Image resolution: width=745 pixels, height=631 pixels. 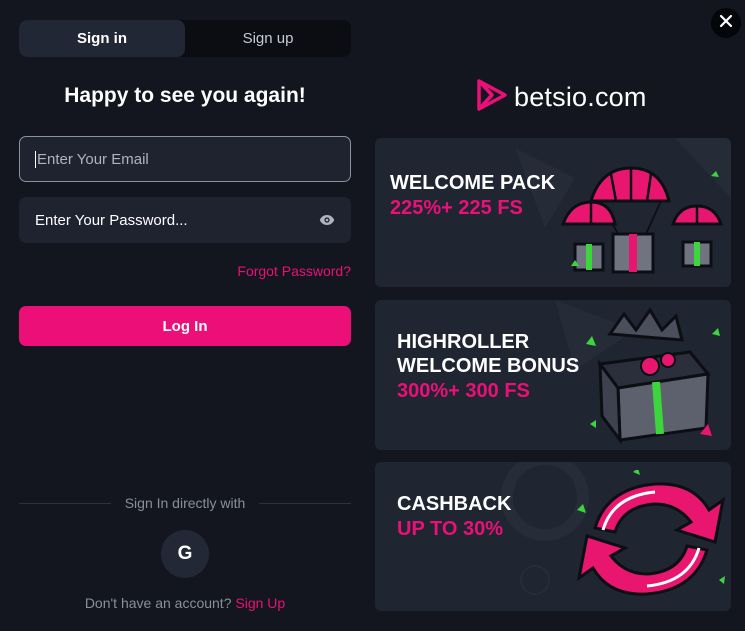 I want to click on promo-card-highroller: HIGHROLLER WELCOME BONUS 300%+ 300 FS, so click(x=553, y=375).